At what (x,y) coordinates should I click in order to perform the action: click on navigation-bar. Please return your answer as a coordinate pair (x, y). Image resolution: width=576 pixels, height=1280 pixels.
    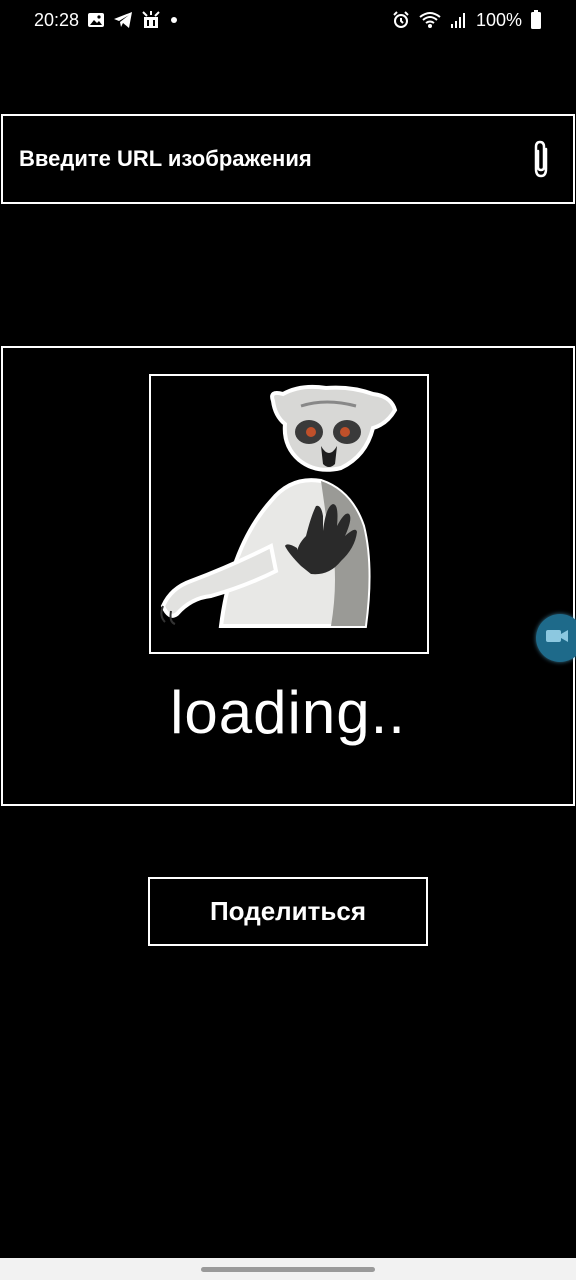
    Looking at the image, I should click on (288, 1269).